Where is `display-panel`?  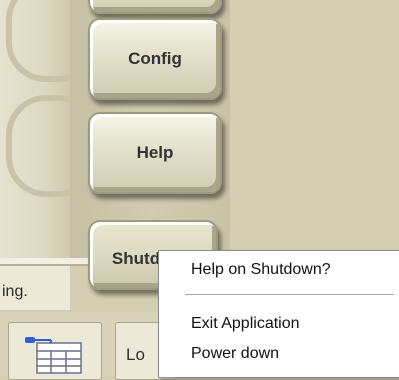 display-panel is located at coordinates (35, 130).